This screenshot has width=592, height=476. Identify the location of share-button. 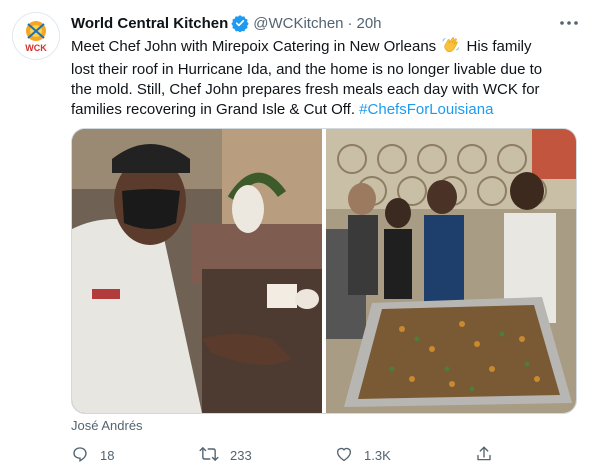
(484, 455).